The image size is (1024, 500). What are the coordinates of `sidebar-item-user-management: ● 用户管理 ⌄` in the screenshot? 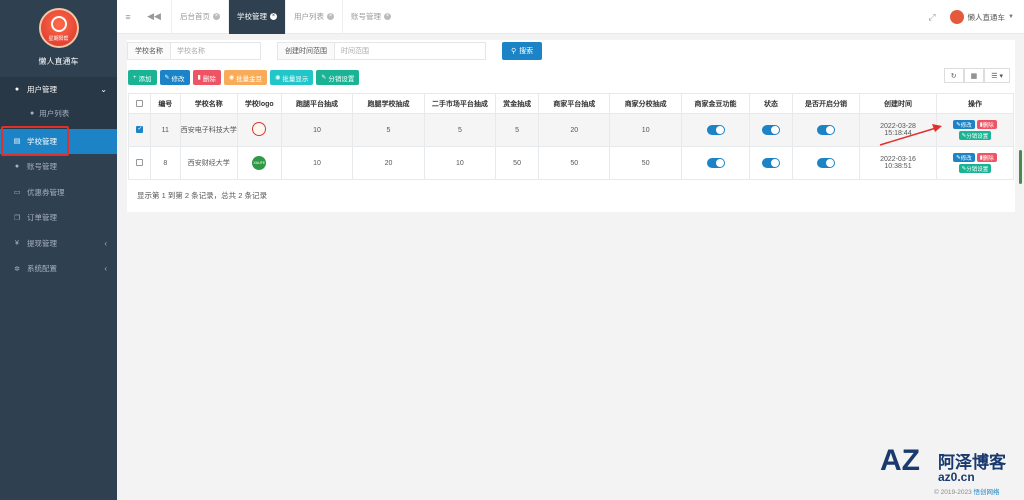 It's located at (58, 90).